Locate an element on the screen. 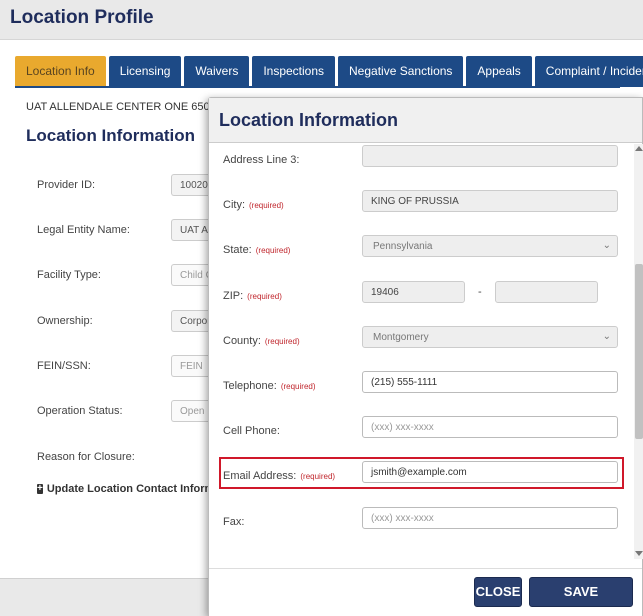  zip-input: 19406 is located at coordinates (413, 292).